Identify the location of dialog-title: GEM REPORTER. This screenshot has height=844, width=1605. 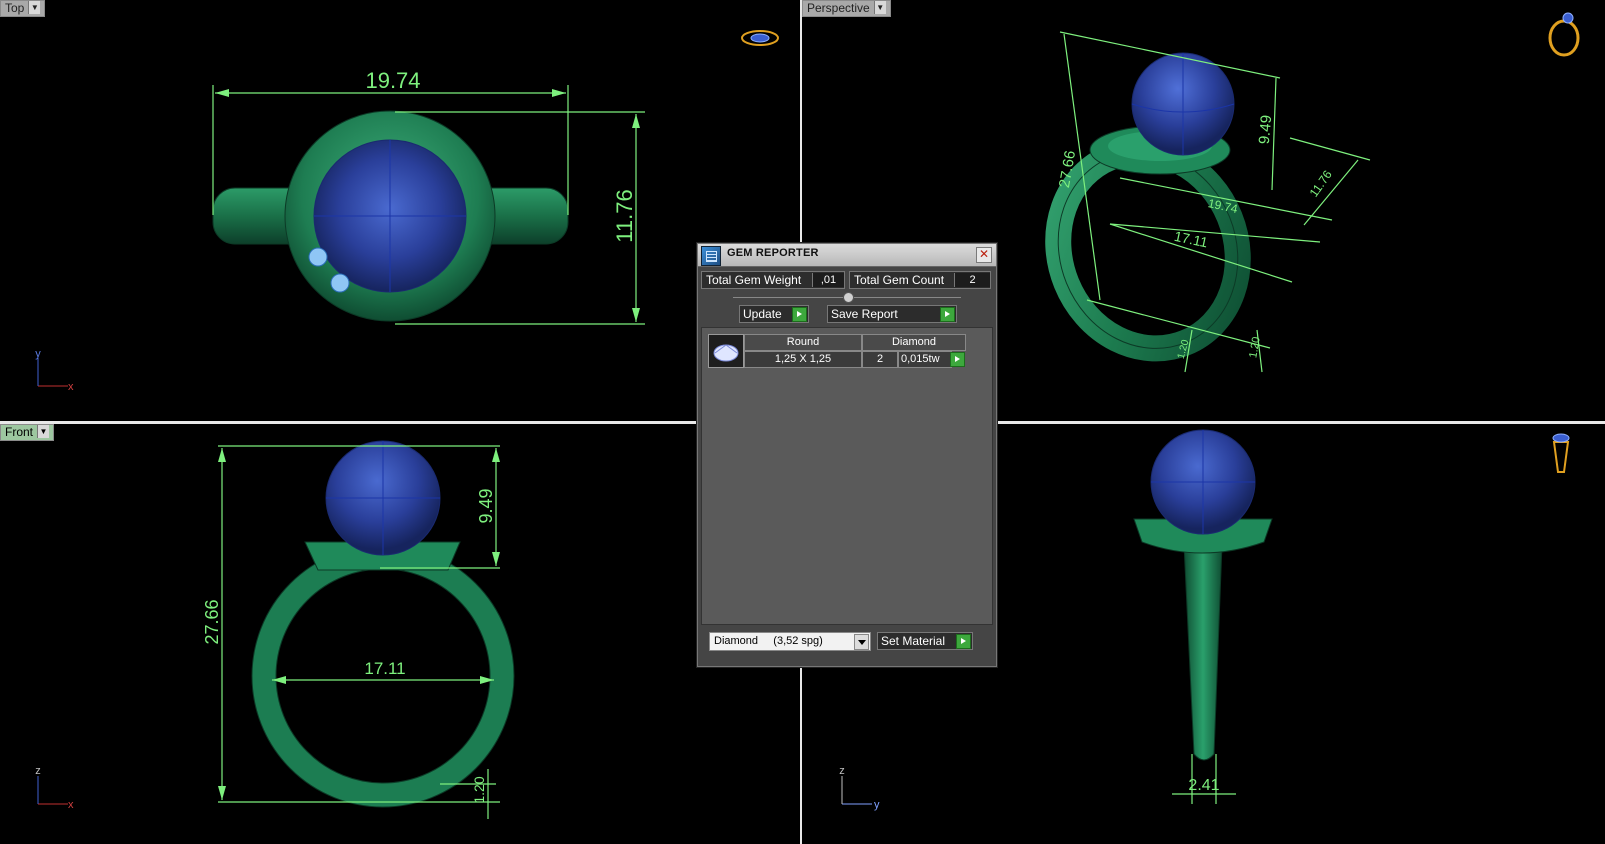
(773, 253).